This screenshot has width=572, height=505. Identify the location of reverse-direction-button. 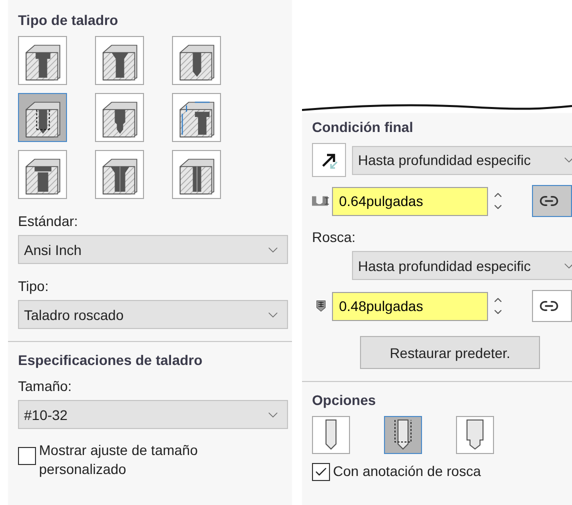
(329, 160).